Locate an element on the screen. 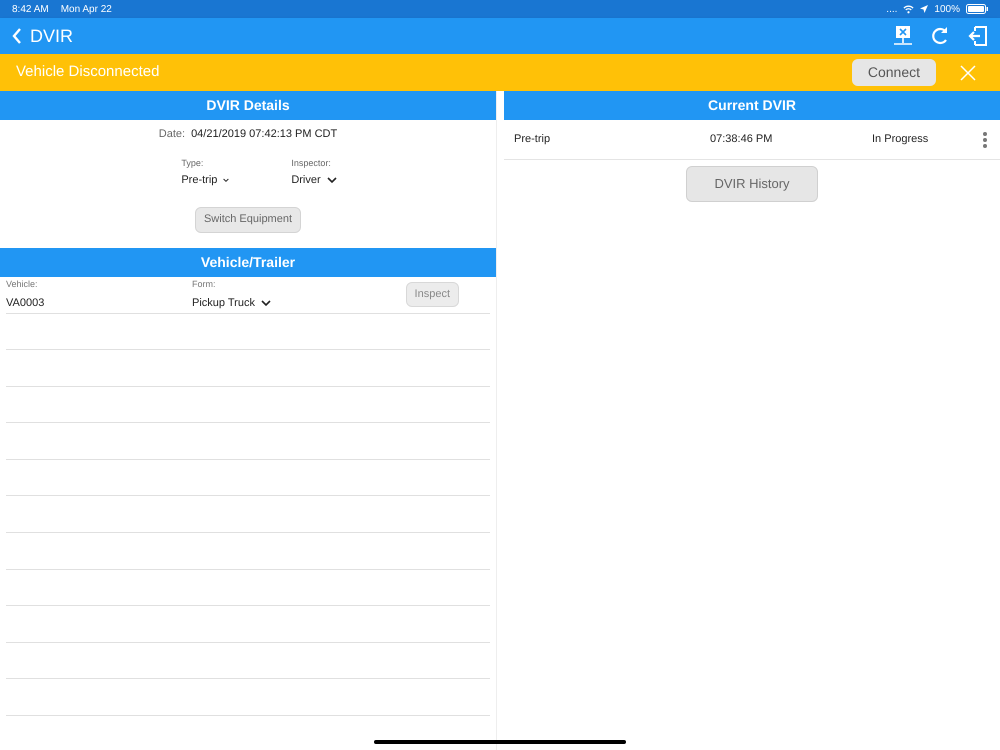 The height and width of the screenshot is (750, 1000). section-header: Vehicle/Trailer is located at coordinates (248, 262).